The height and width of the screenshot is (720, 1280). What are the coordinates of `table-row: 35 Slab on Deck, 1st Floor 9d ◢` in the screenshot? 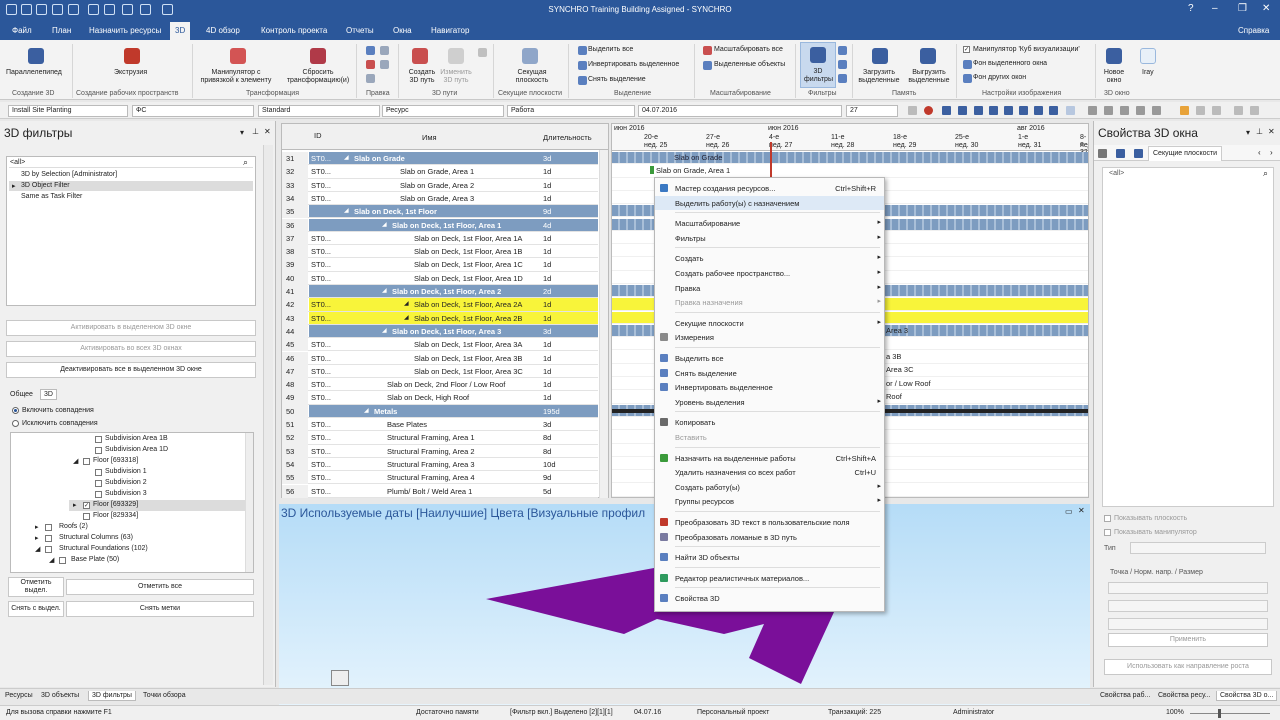 It's located at (440, 212).